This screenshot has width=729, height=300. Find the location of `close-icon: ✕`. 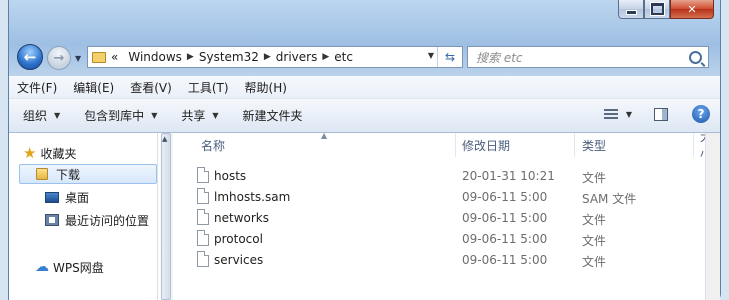

close-icon: ✕ is located at coordinates (692, 9).